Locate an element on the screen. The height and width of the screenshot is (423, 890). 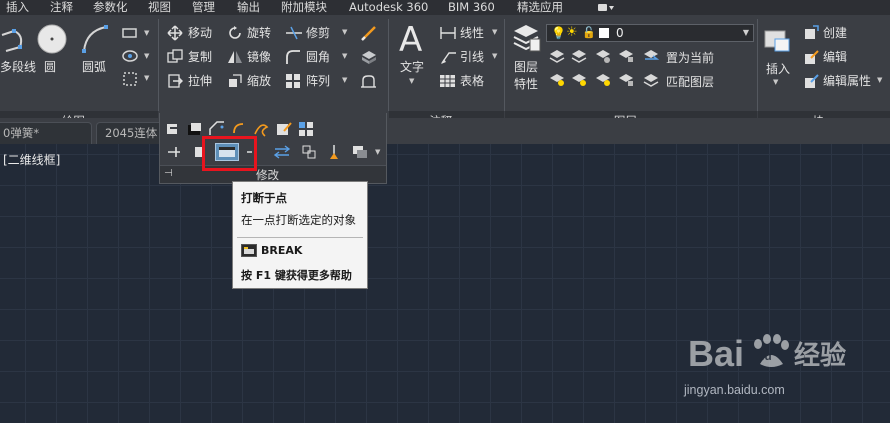
leader-label: 引线 is located at coordinates (472, 57).